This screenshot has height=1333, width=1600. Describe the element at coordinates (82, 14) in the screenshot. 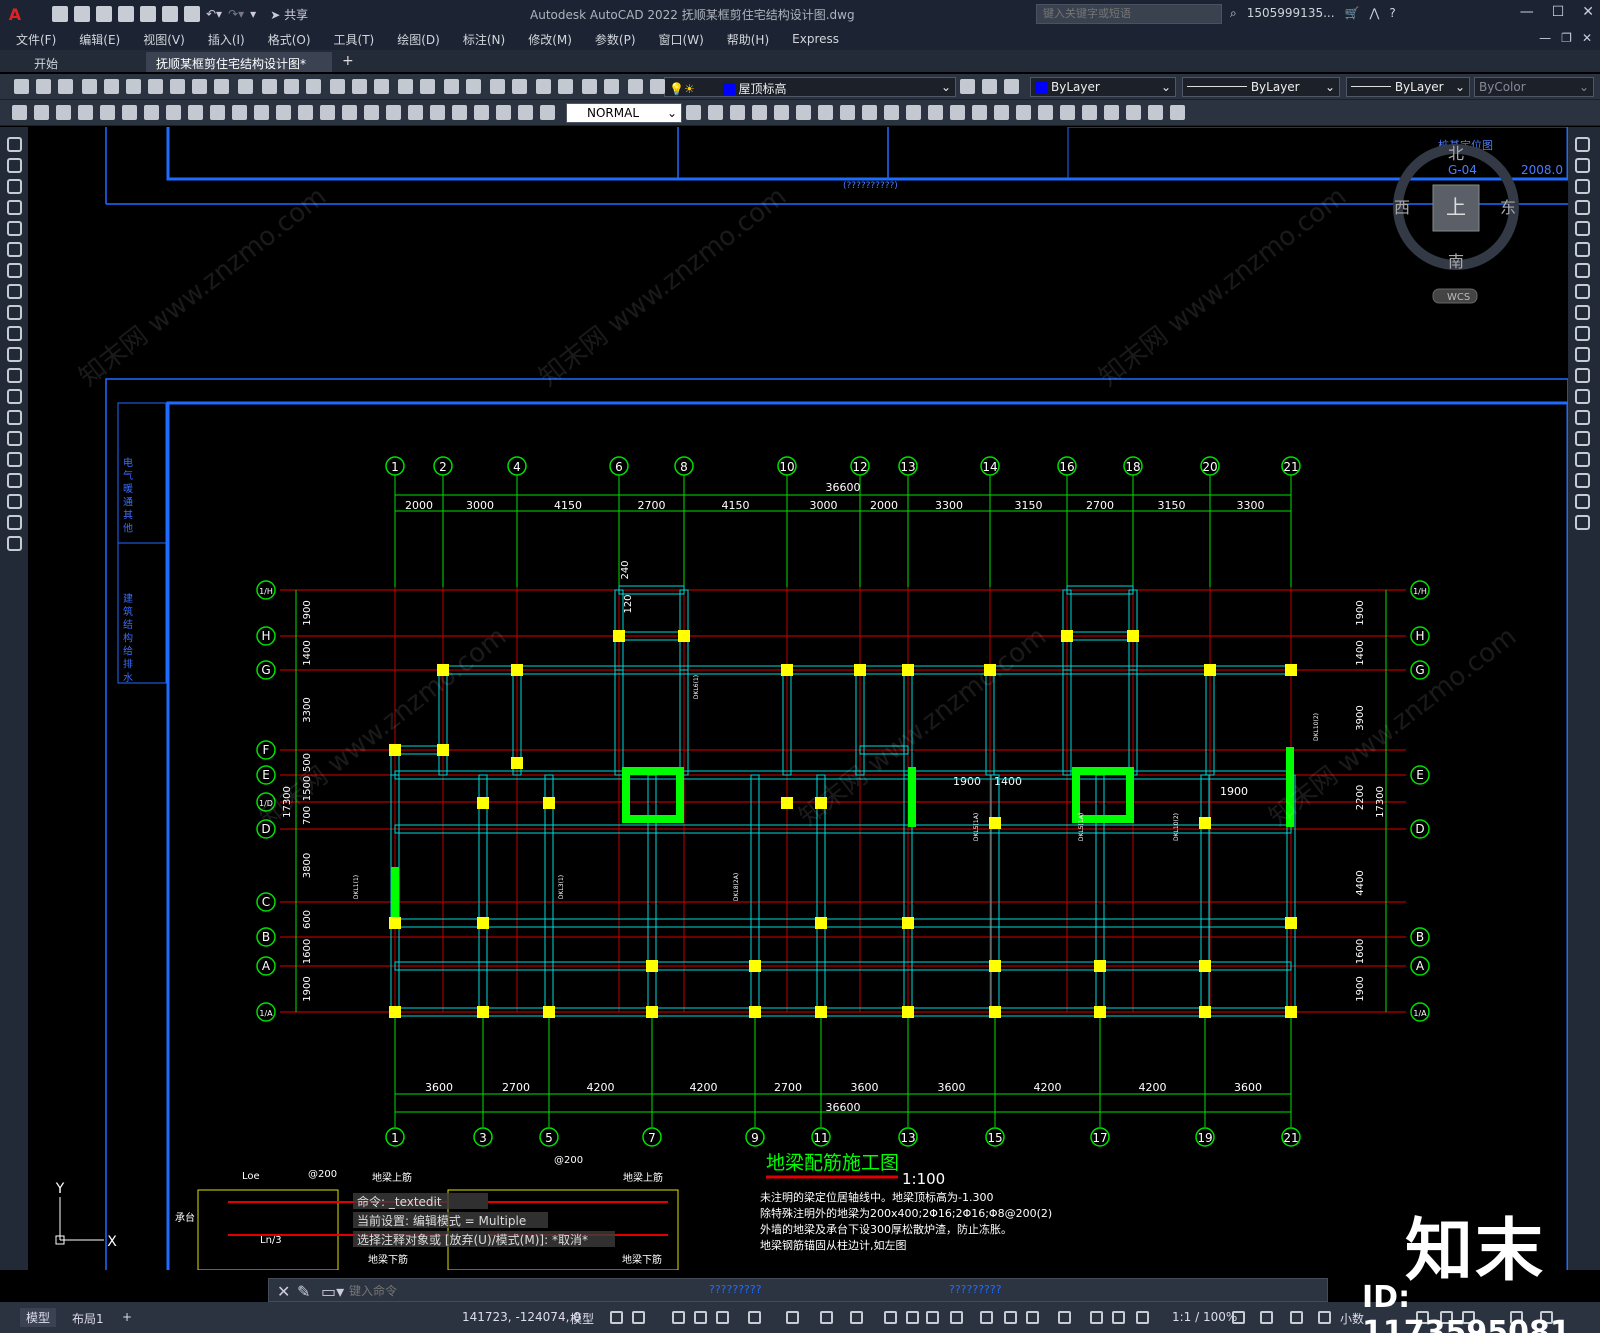

I see `open-file-icon` at that location.